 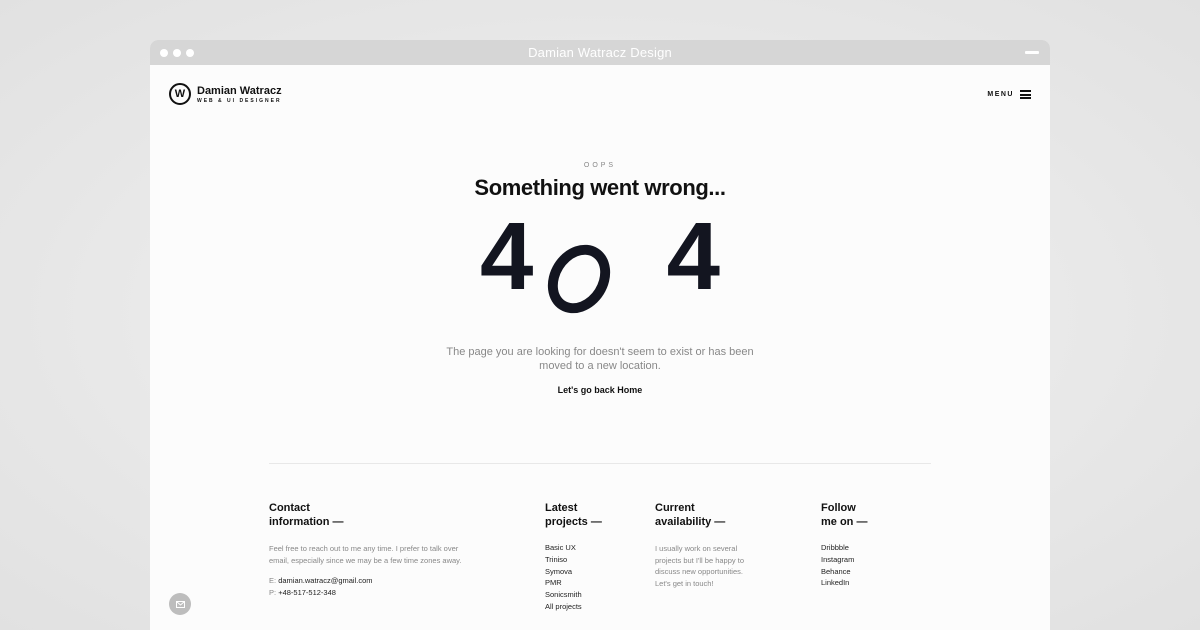 I want to click on phone-prefix: P:, so click(x=273, y=592).